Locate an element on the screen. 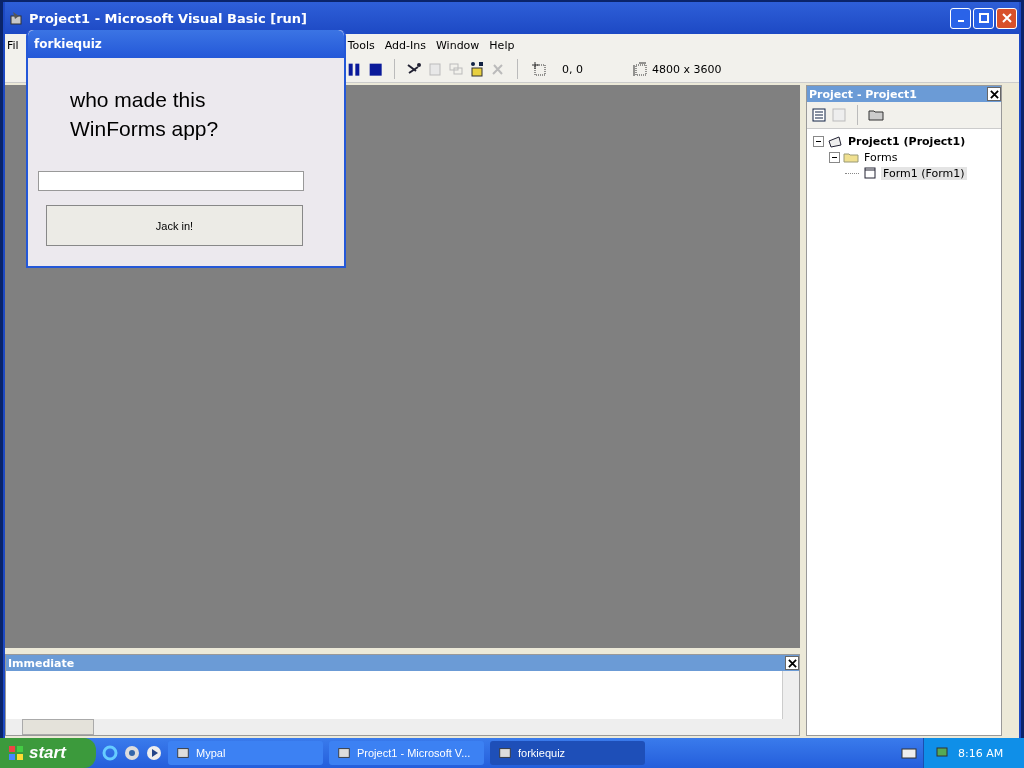  keyboard-icon is located at coordinates (909, 753).